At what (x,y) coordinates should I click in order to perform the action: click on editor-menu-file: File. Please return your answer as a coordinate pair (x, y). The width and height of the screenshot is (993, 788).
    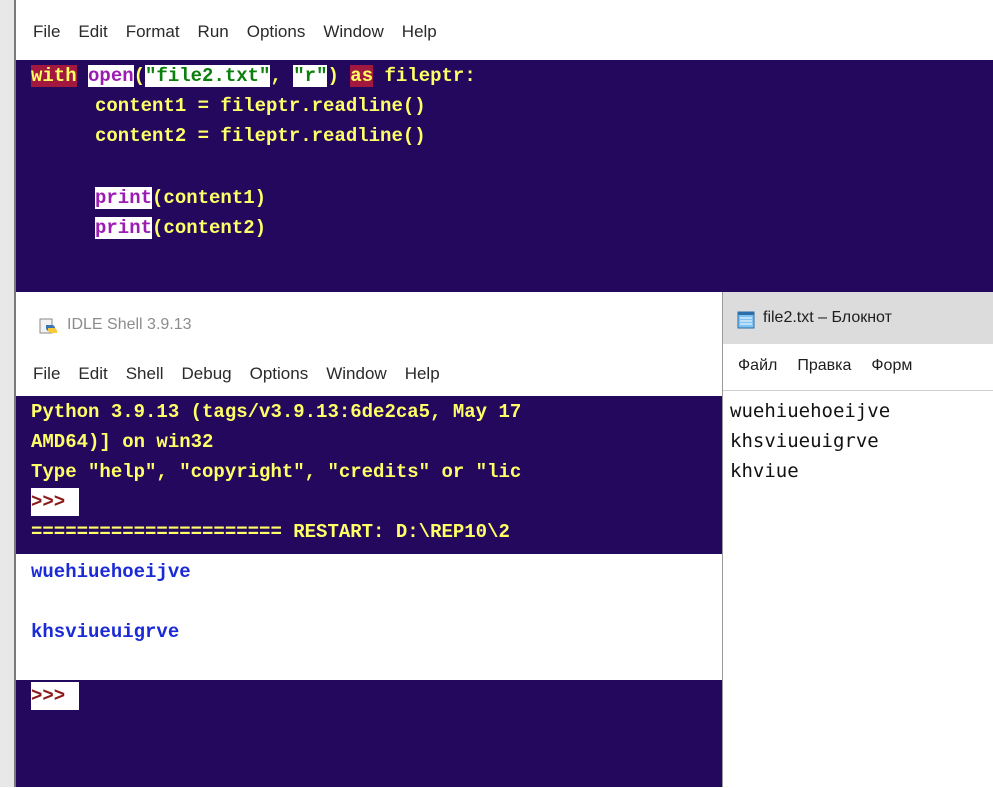
    Looking at the image, I should click on (46, 32).